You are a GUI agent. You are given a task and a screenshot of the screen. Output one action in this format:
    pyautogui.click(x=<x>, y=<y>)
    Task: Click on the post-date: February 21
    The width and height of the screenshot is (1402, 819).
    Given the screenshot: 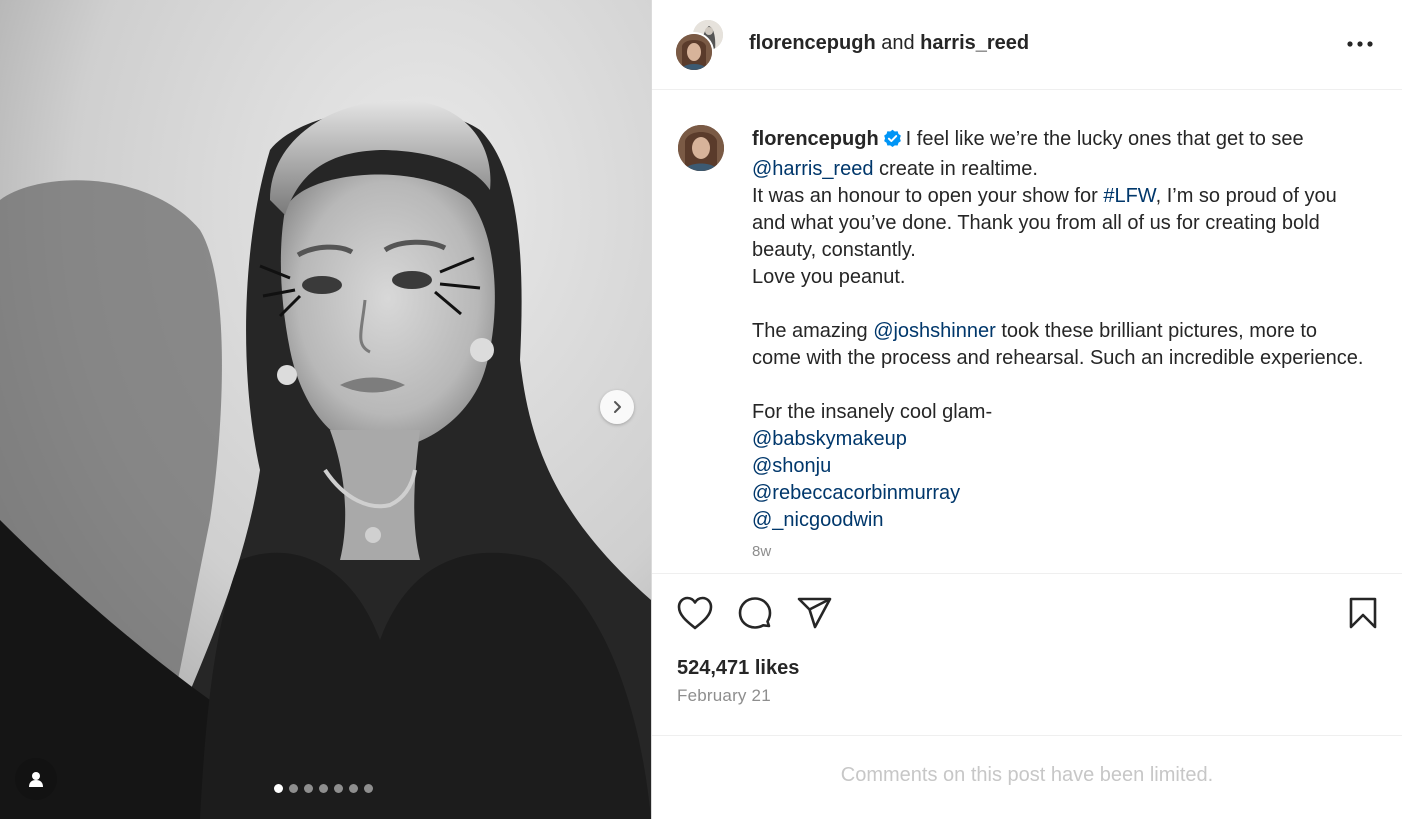 What is the action you would take?
    pyautogui.click(x=724, y=695)
    